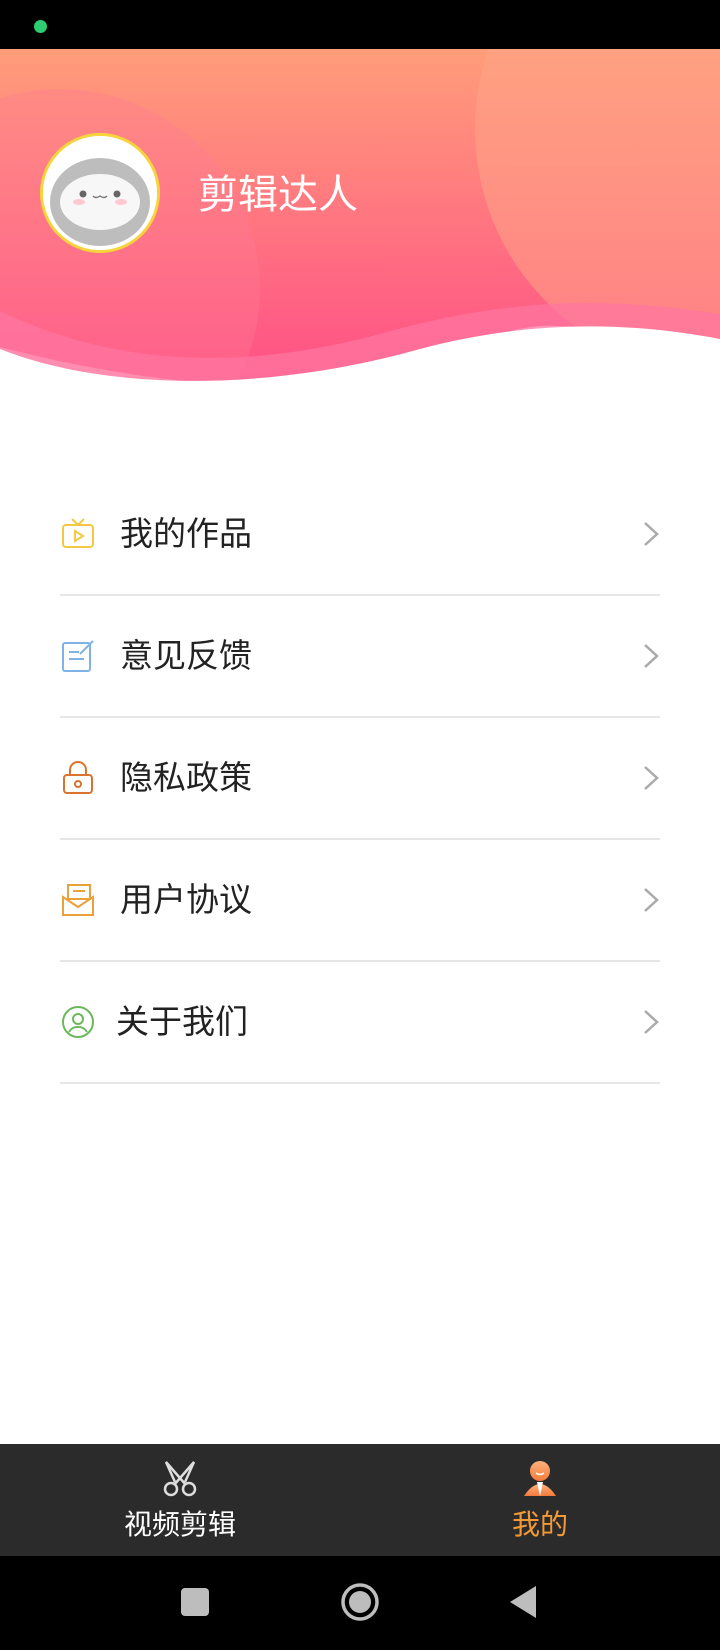 The image size is (720, 1650). I want to click on scissors-icon, so click(180, 1479).